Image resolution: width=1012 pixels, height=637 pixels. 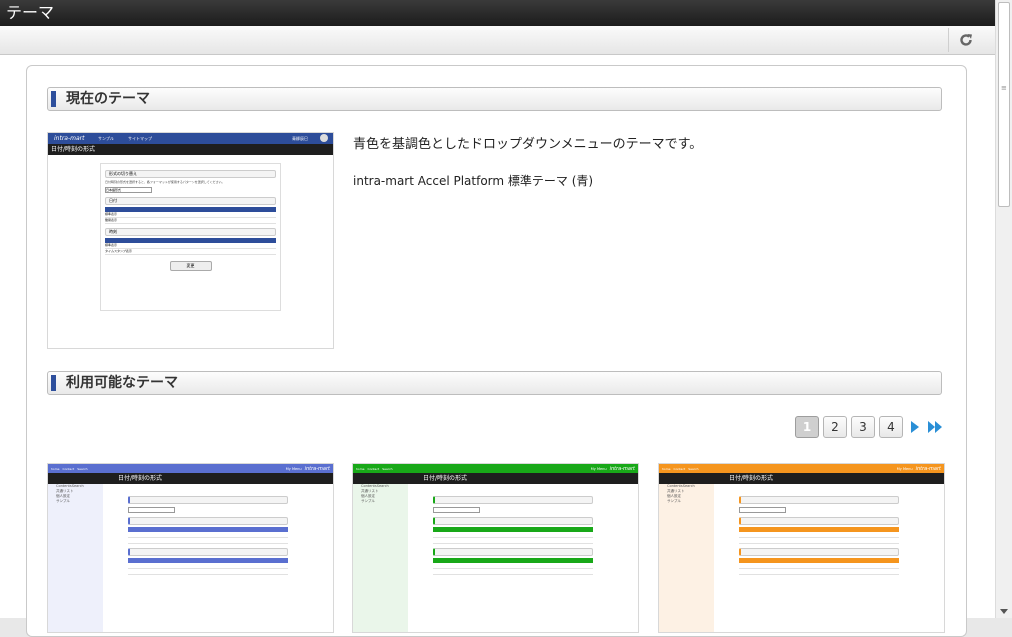 I want to click on thumb-change-button: 変更, so click(x=190, y=266).